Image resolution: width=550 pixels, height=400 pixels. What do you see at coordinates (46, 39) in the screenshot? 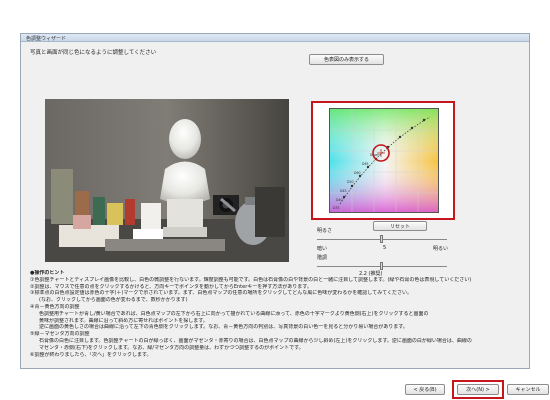
I see `window-title: 色調整ウィザード` at bounding box center [46, 39].